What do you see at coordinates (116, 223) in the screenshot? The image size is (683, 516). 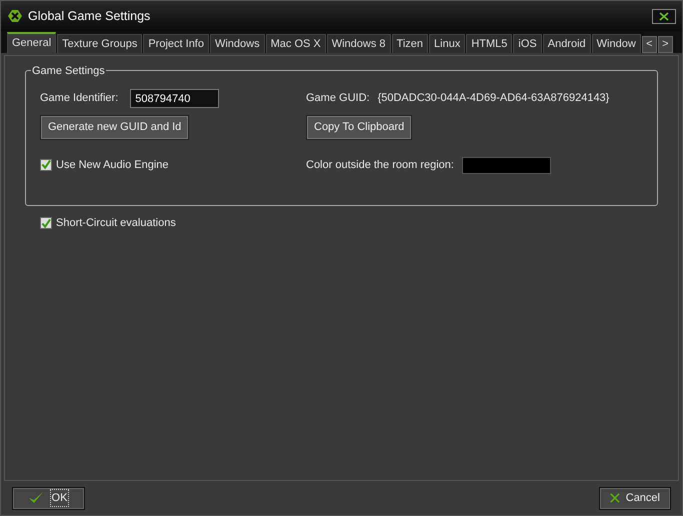 I see `checkbox-label: Short-Circuit evaluations` at bounding box center [116, 223].